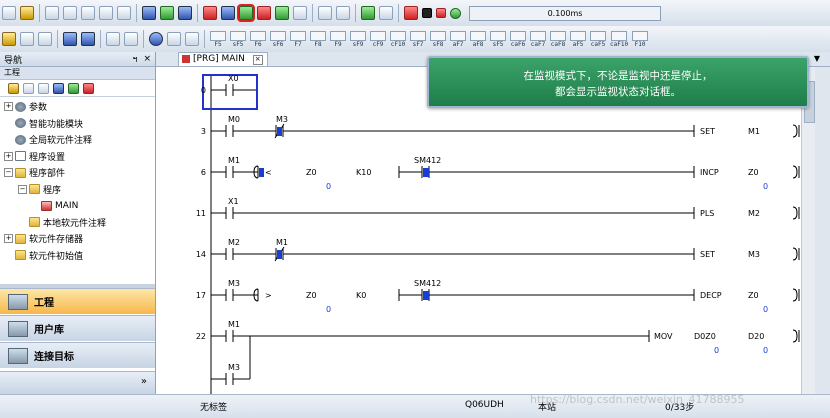  I want to click on properties-icon, so click(28, 88).